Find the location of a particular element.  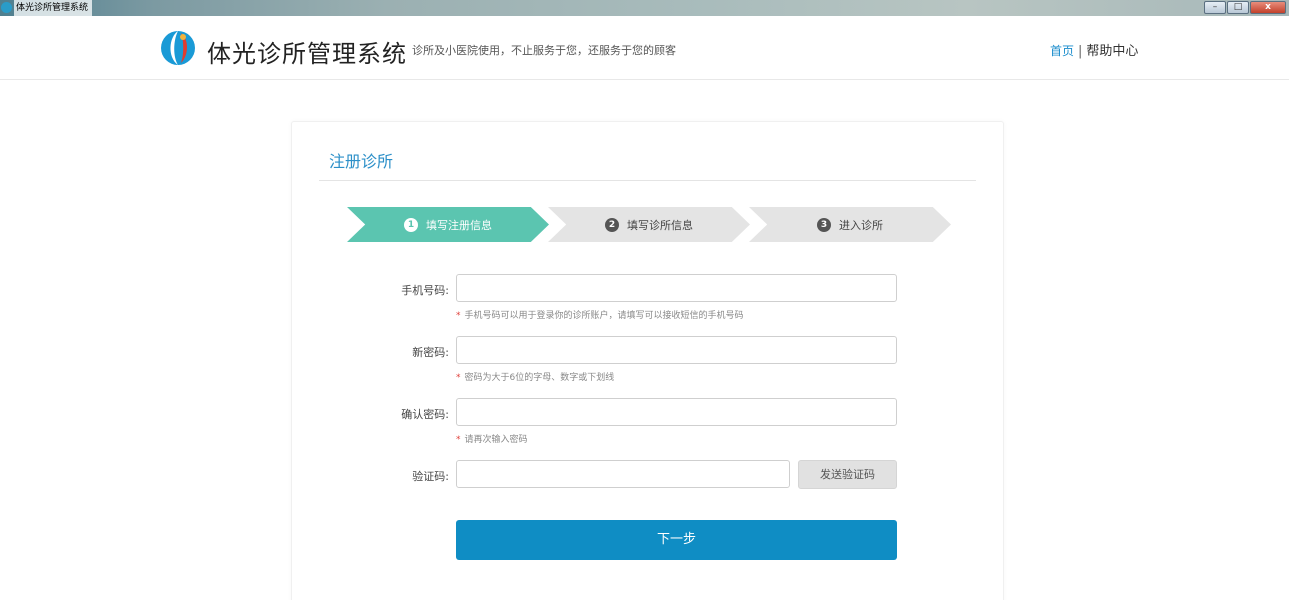

step-progress: 1 填写注册信息 2 填写诊所信息 3 进入诊所 is located at coordinates (649, 224).